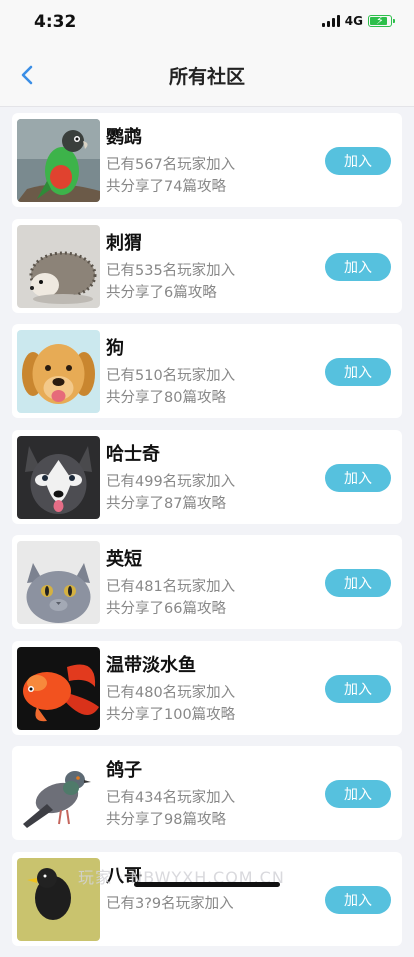  What do you see at coordinates (124, 770) in the screenshot?
I see `community-name: 鸽子` at bounding box center [124, 770].